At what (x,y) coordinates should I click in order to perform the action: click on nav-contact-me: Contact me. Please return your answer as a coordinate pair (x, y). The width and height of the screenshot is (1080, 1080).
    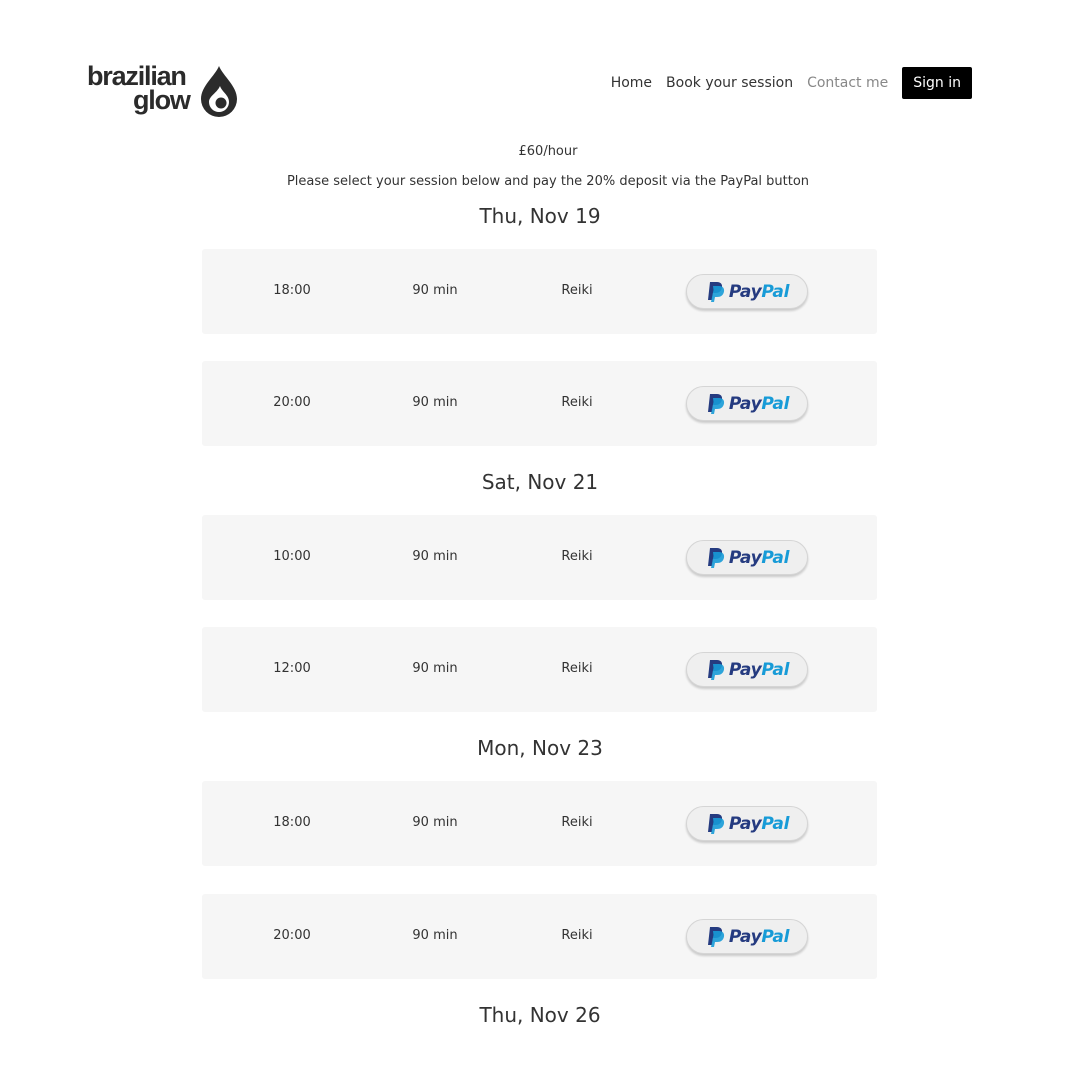
    Looking at the image, I should click on (847, 83).